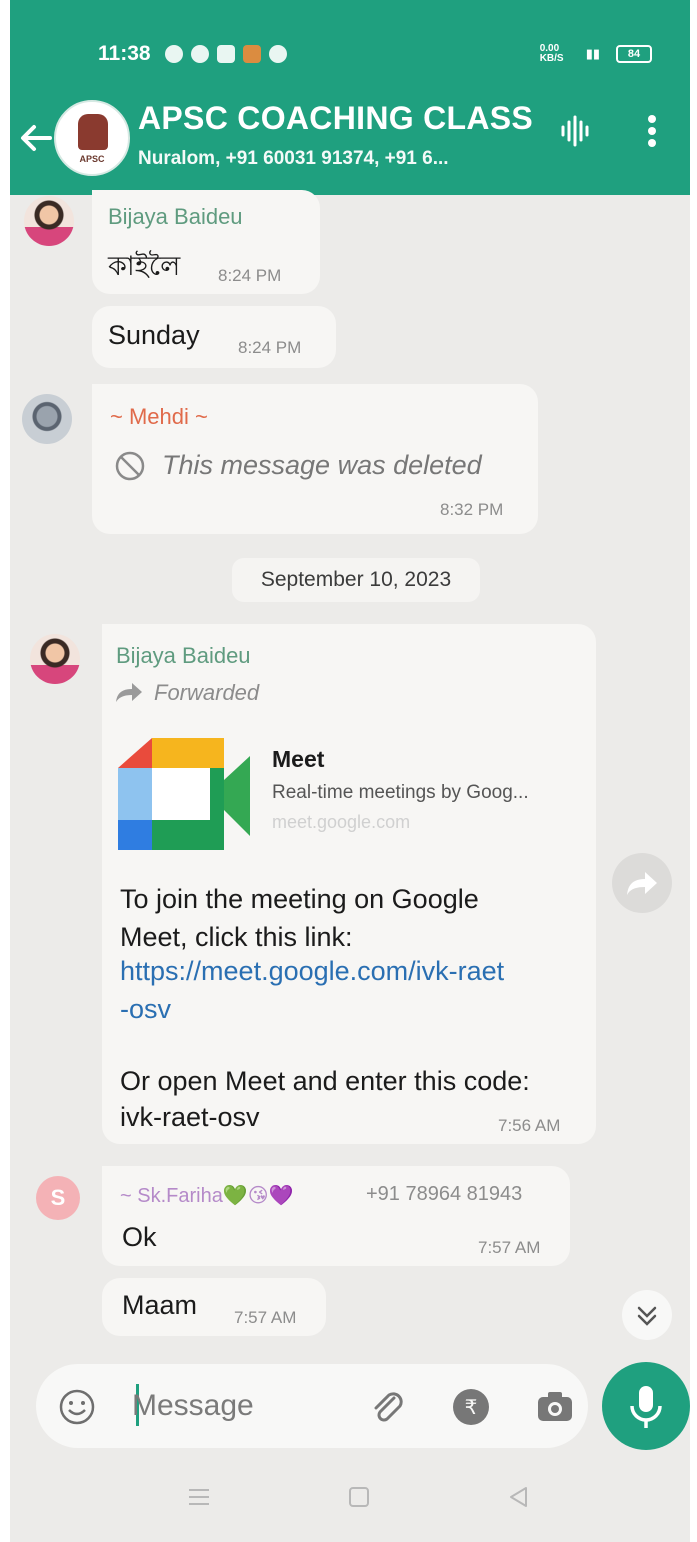 Image resolution: width=697 pixels, height=1542 pixels. What do you see at coordinates (129, 692) in the screenshot?
I see `forwarded-icon` at bounding box center [129, 692].